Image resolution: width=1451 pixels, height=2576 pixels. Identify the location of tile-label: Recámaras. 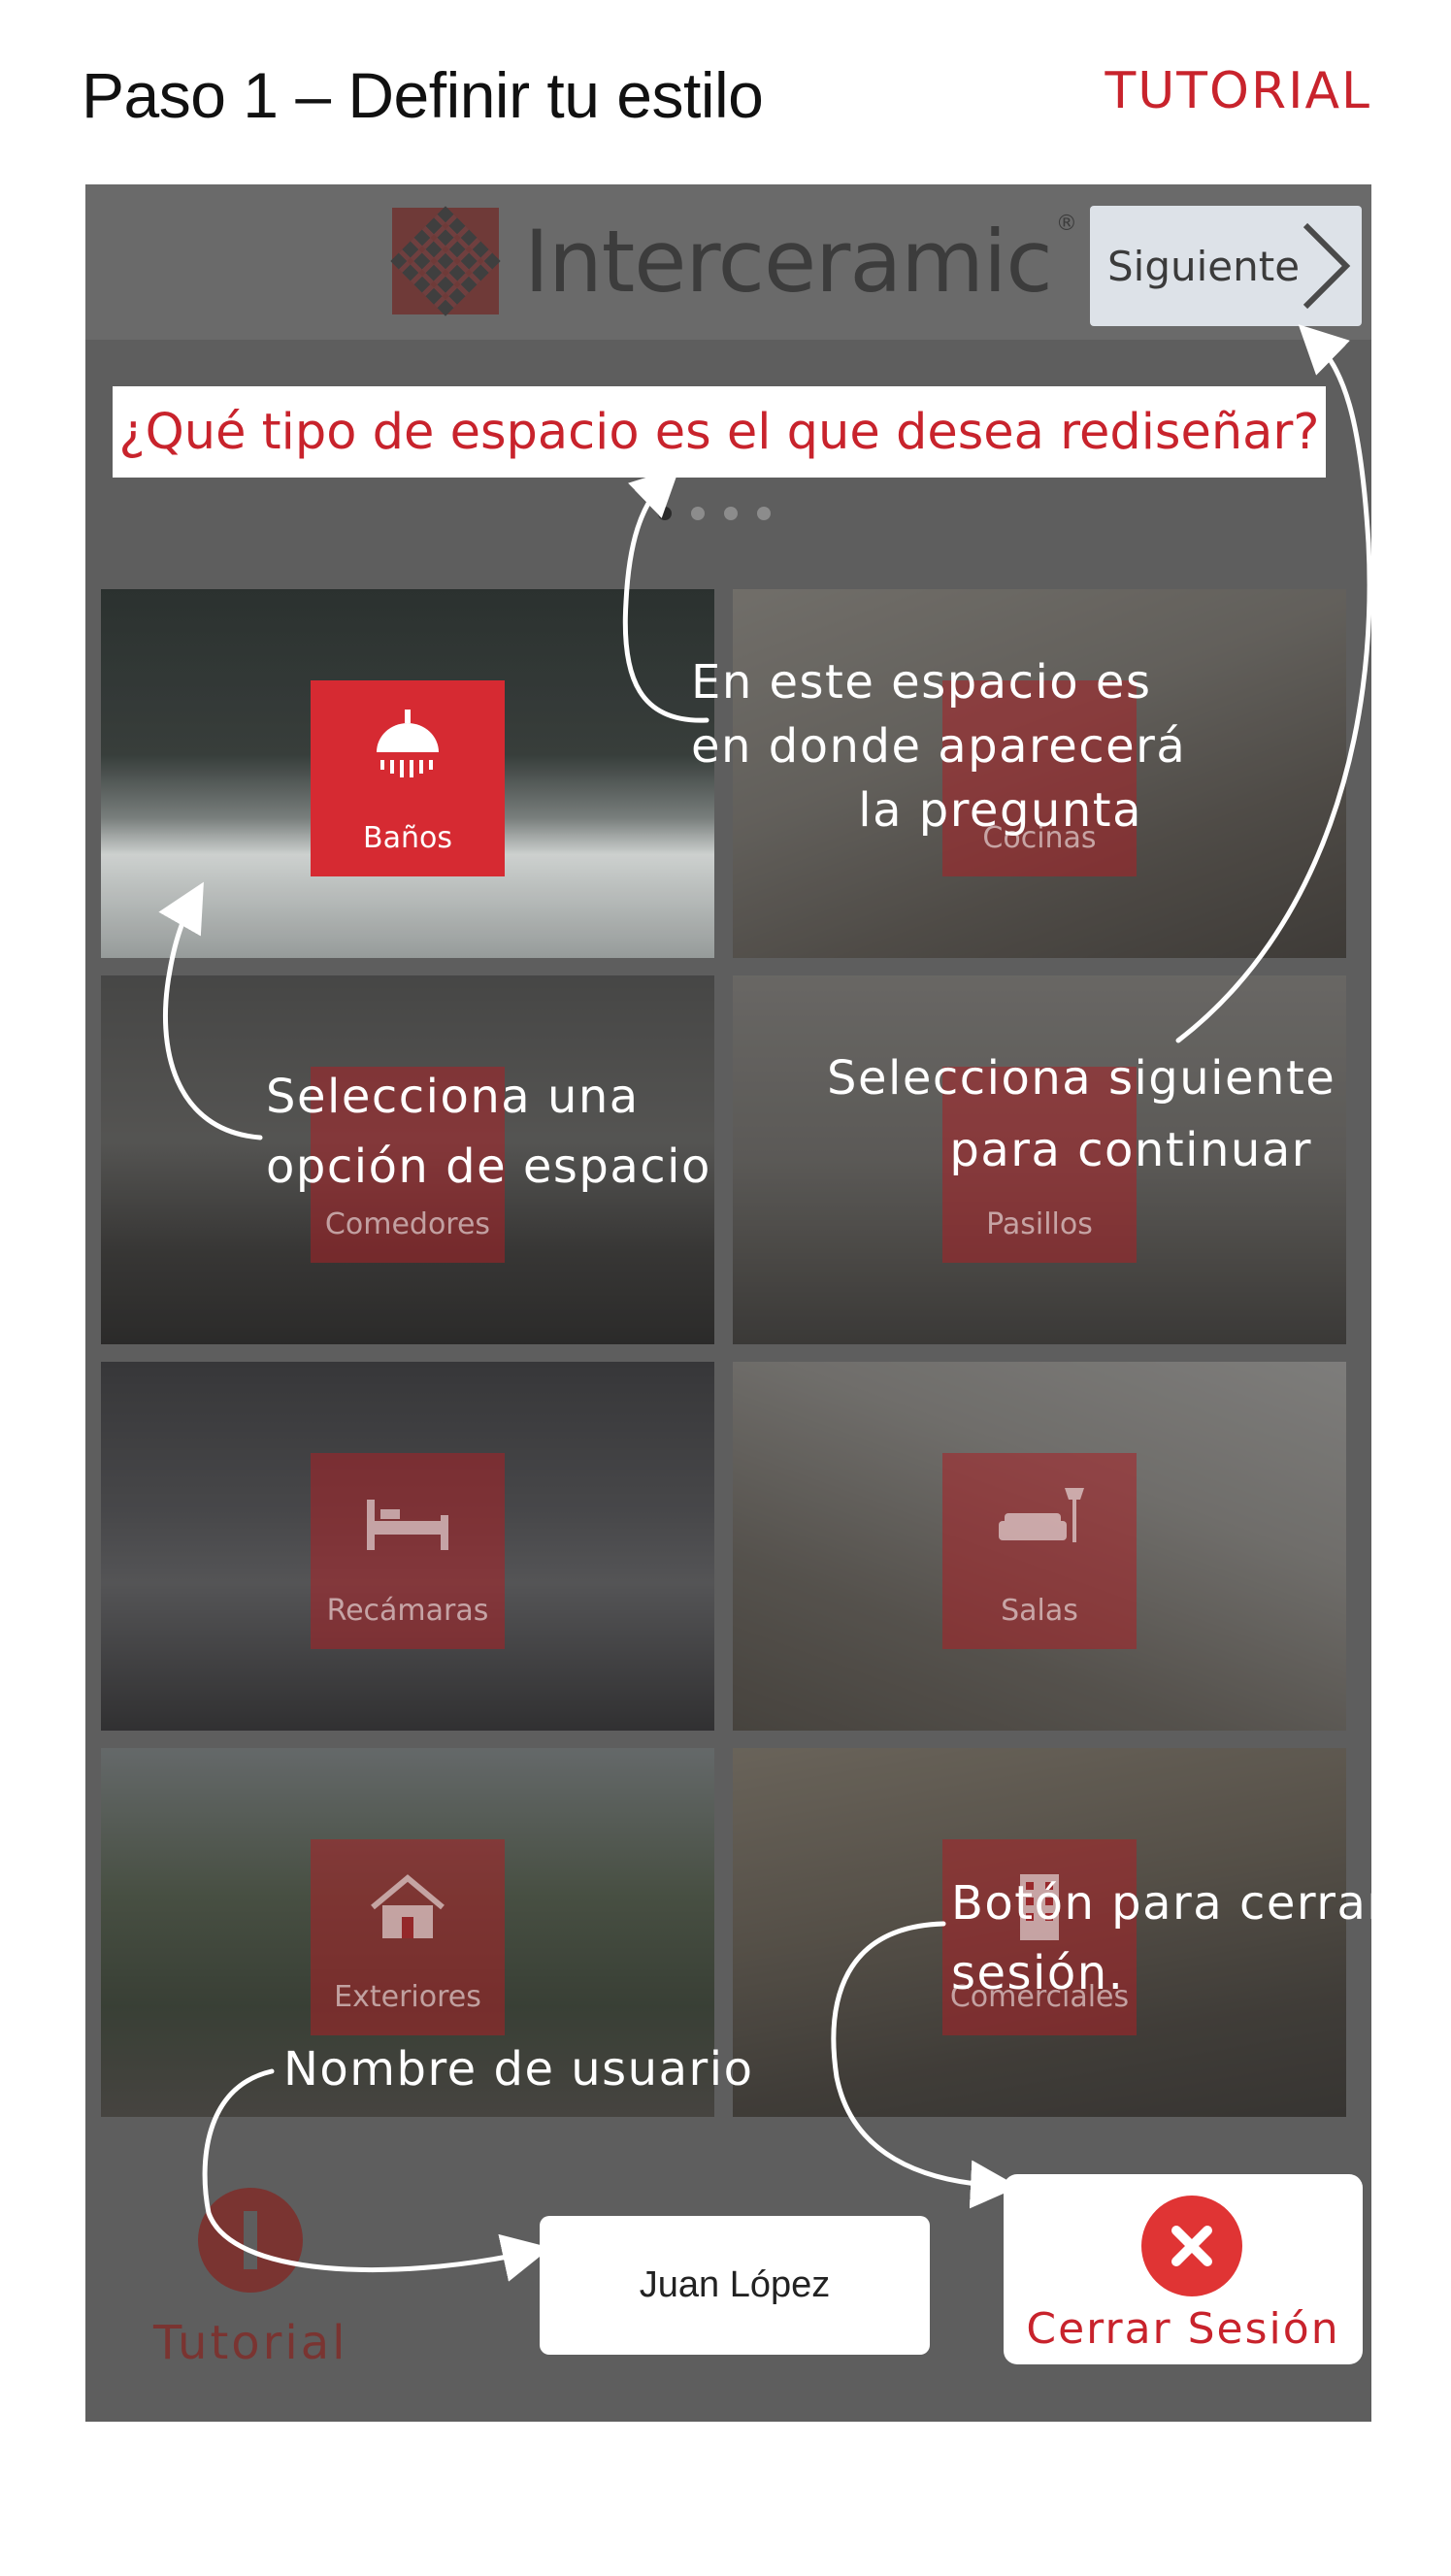
(407, 1611).